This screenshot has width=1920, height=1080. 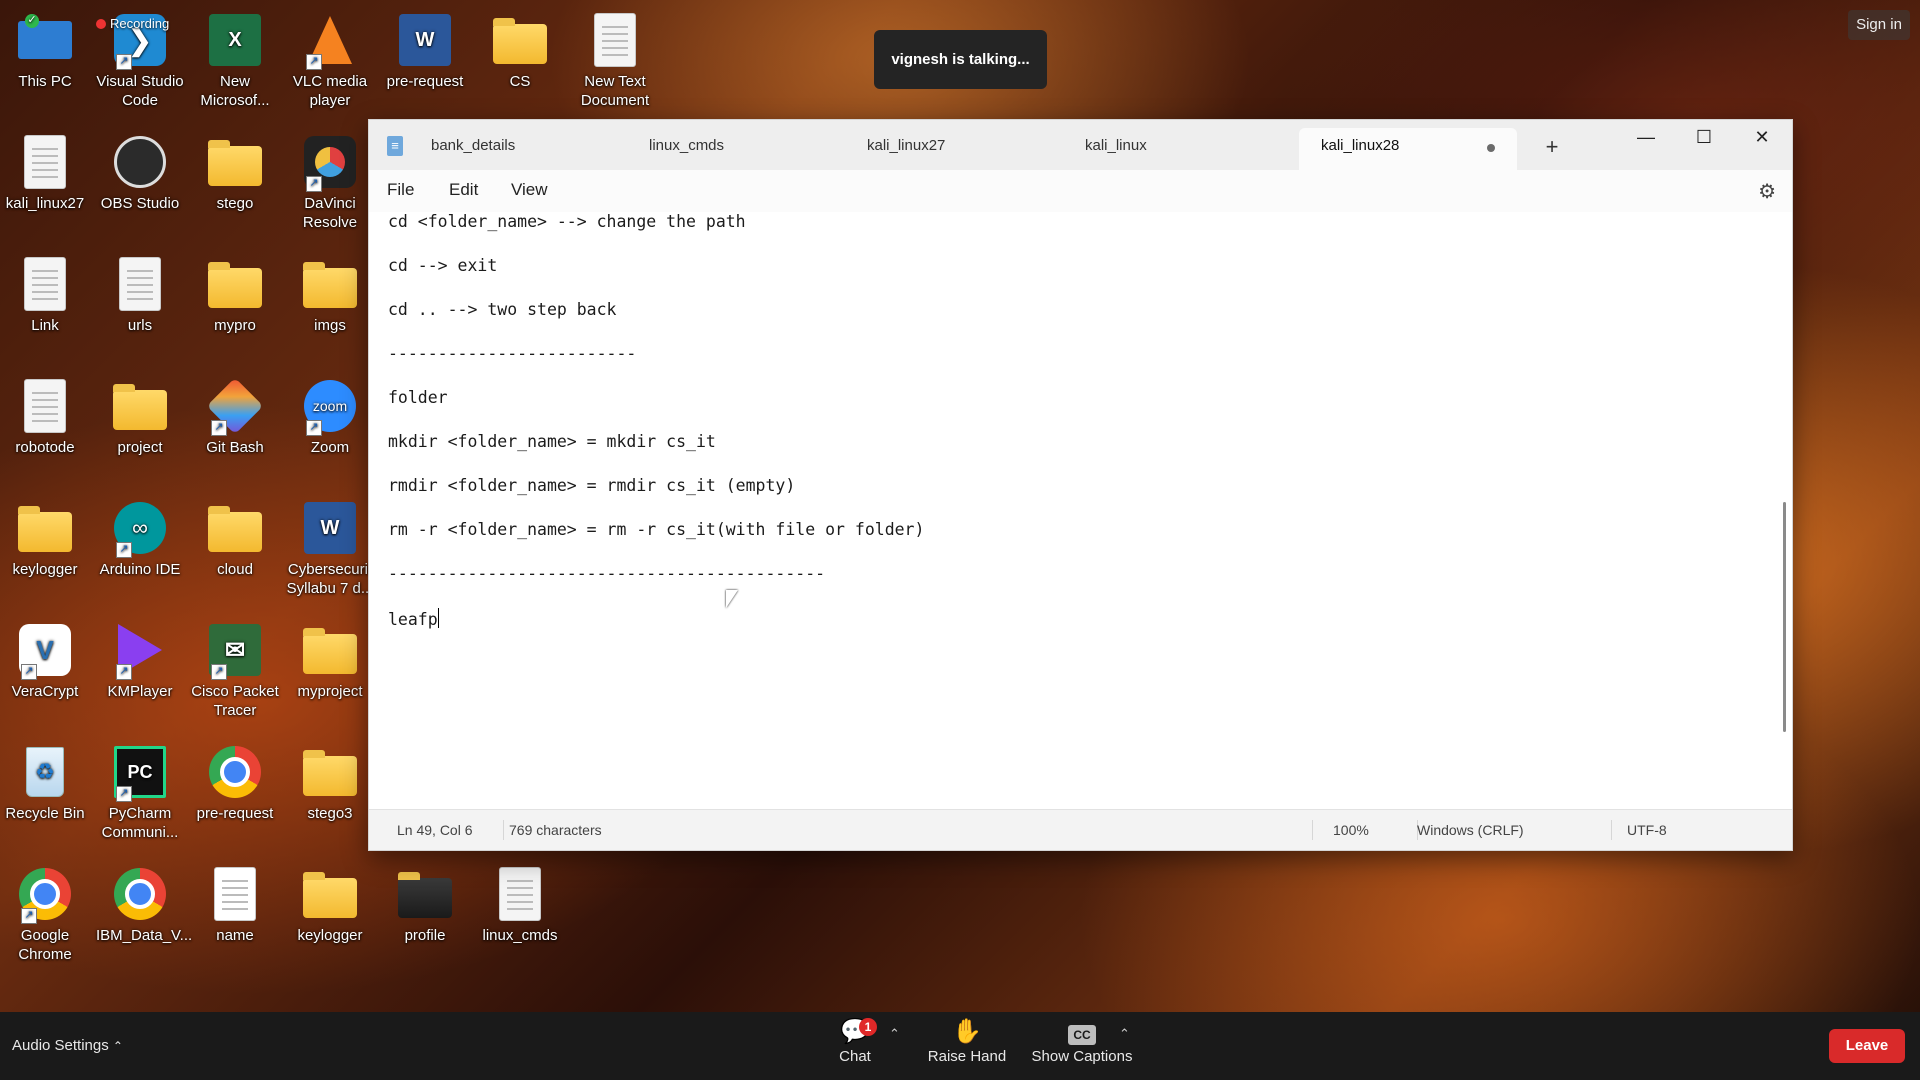 What do you see at coordinates (1491, 148) in the screenshot?
I see `unsaved-dot-icon` at bounding box center [1491, 148].